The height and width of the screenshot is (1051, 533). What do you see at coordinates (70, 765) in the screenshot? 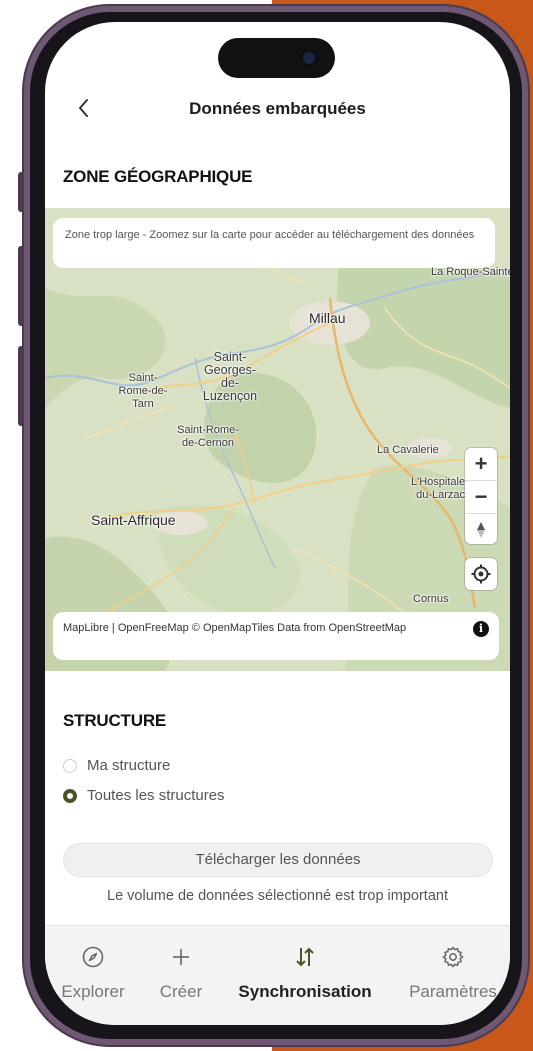
I see `radio-unchecked-icon` at bounding box center [70, 765].